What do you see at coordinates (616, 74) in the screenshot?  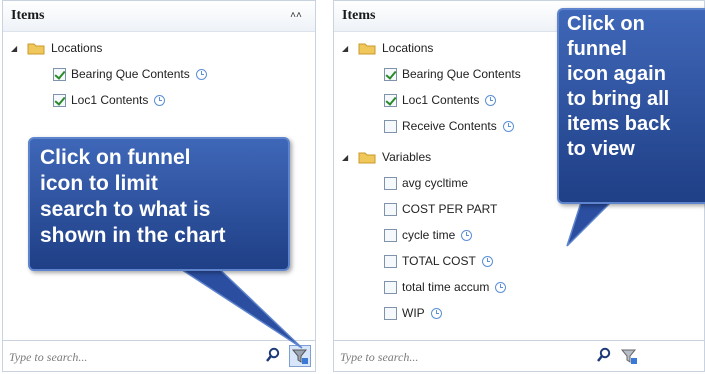 I see `callout-line: icon again` at bounding box center [616, 74].